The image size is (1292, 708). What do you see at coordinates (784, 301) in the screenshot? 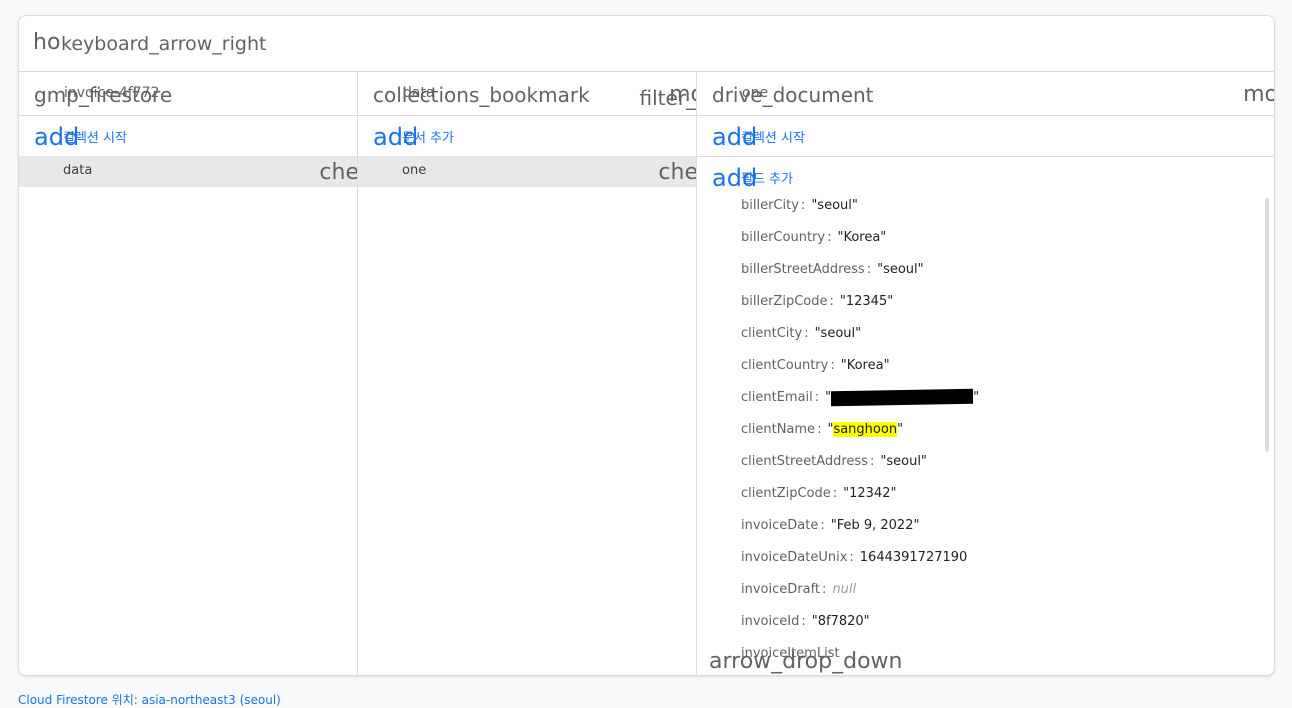
I see `field-key: billerZipCode` at bounding box center [784, 301].